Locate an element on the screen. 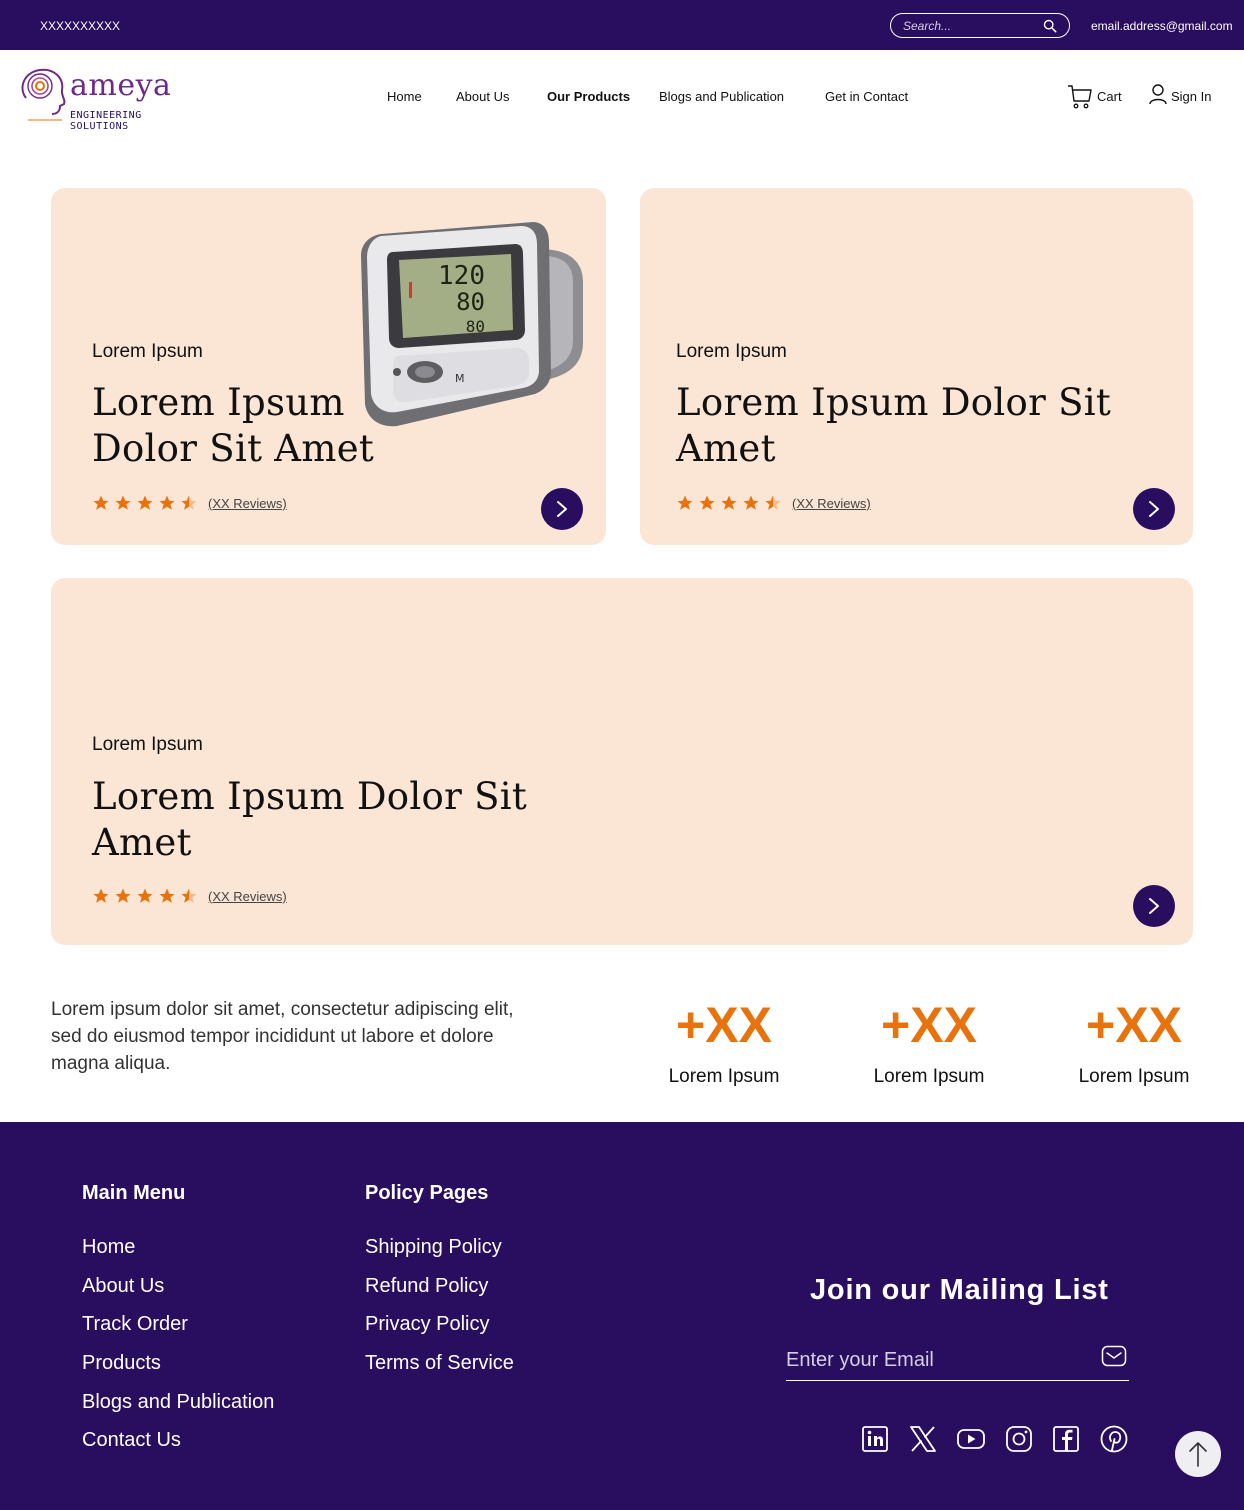 The height and width of the screenshot is (1510, 1244). email-input is located at coordinates (936, 1360).